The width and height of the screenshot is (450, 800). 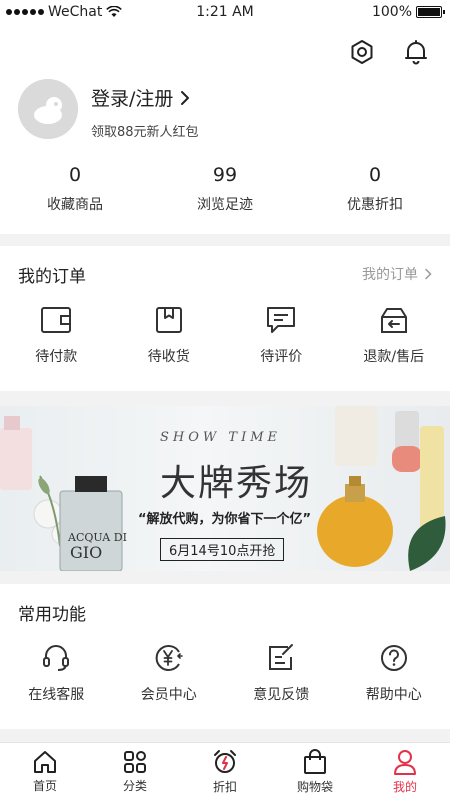 I want to click on function-label: 意见反馈, so click(x=281, y=695).